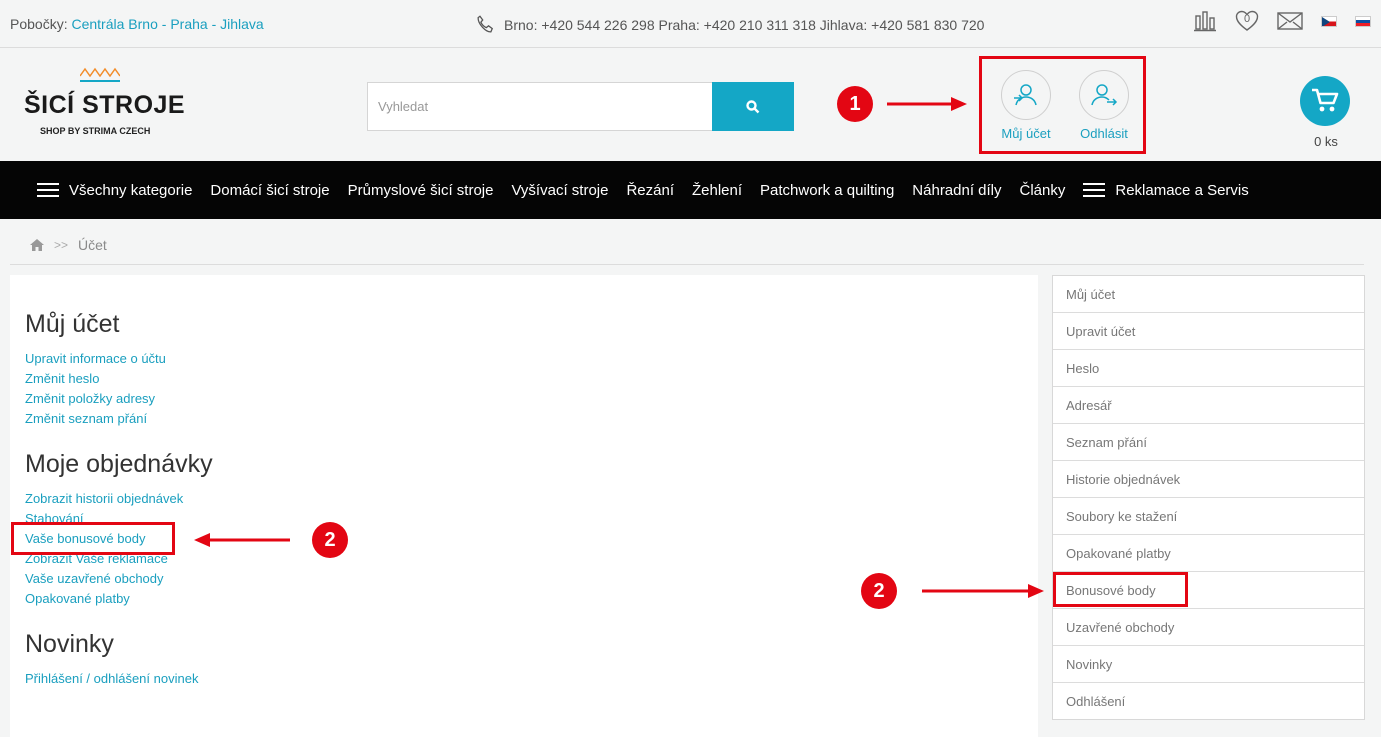 The image size is (1381, 737). I want to click on branches-label: Pobočky:, so click(39, 24).